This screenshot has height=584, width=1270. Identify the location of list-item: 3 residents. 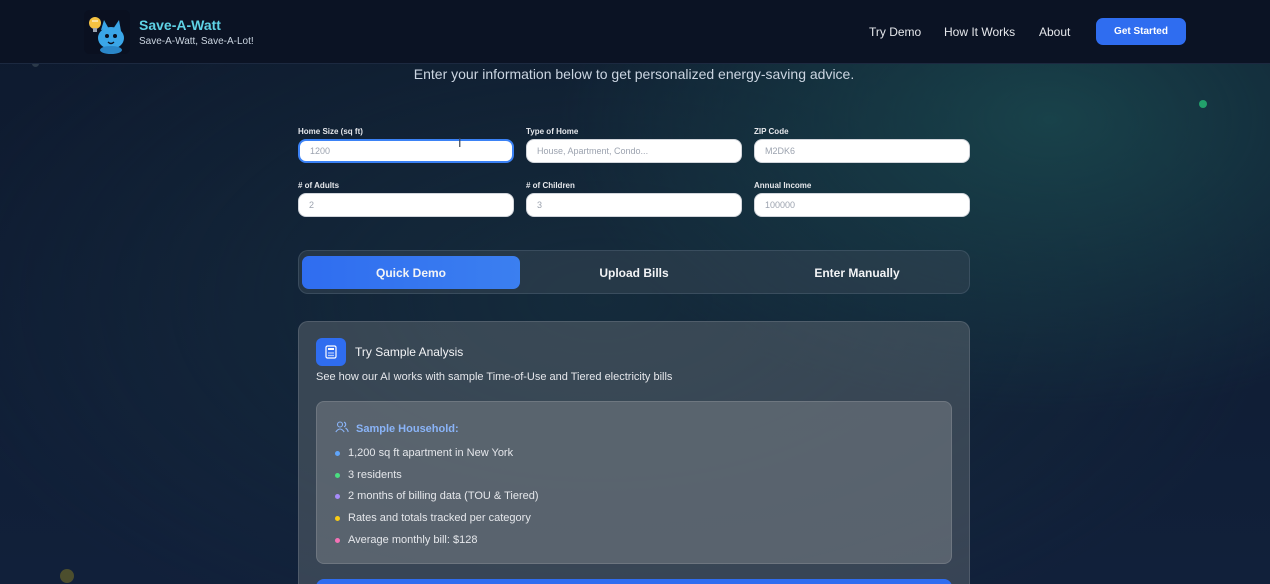
(368, 475).